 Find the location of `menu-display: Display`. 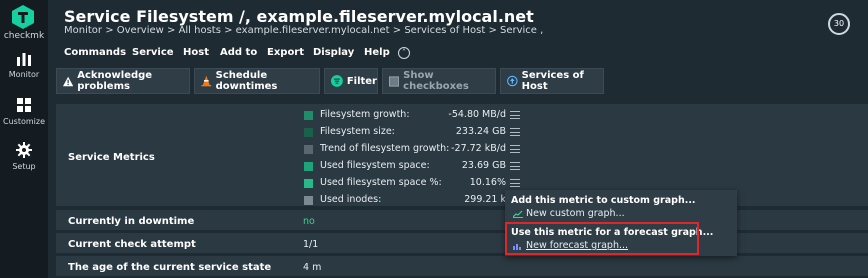

menu-display: Display is located at coordinates (333, 52).